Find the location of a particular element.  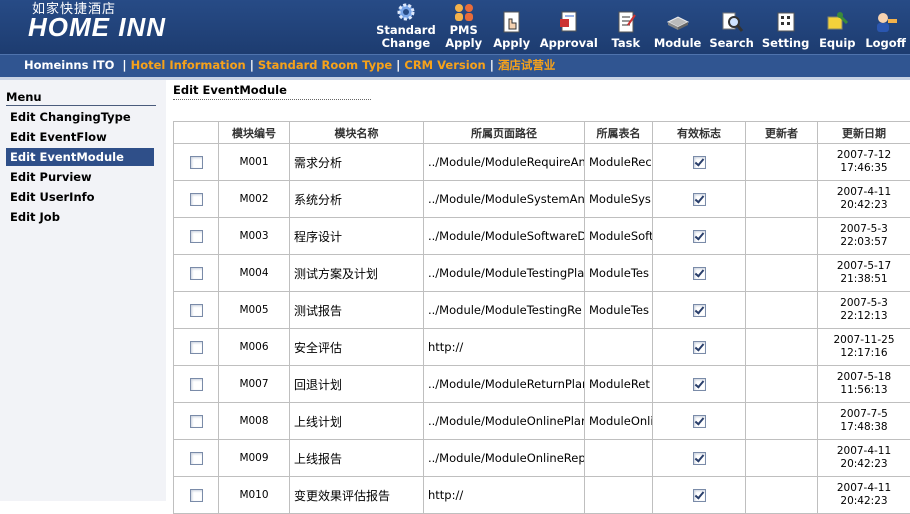

table-header-row: 模块编号模块名称所属页面路径所属表名有效标志更新者更新日期 is located at coordinates (542, 133).